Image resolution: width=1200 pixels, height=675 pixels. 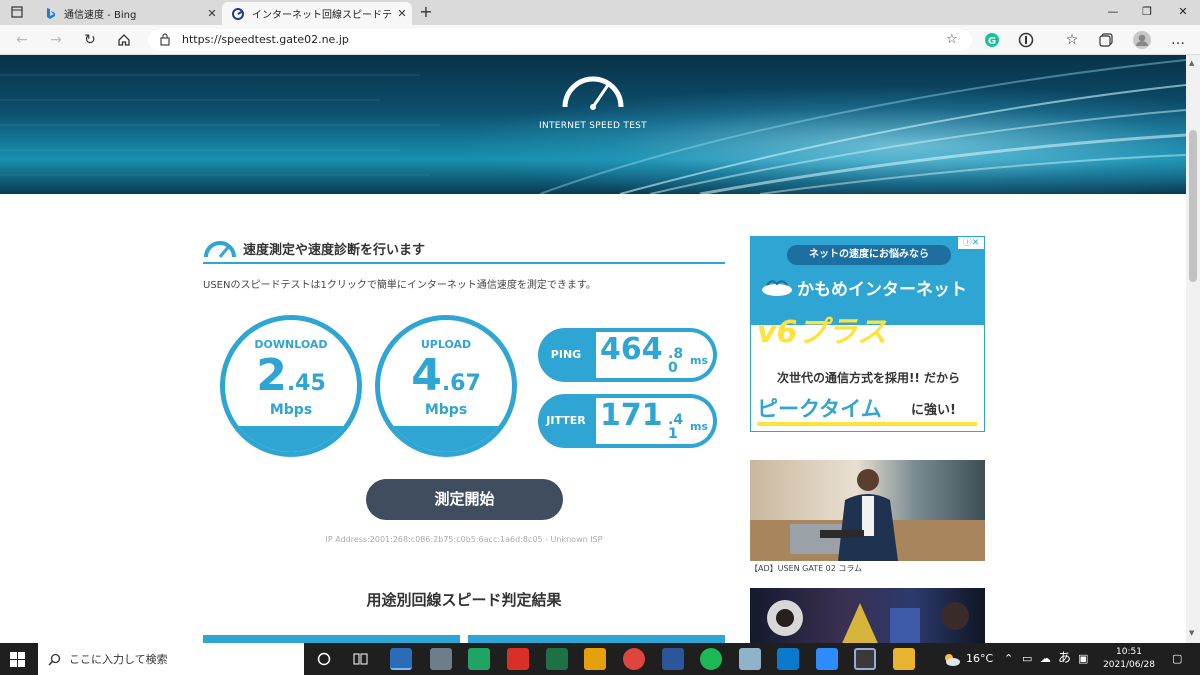 What do you see at coordinates (1142, 40) in the screenshot?
I see `profile-avatar-icon` at bounding box center [1142, 40].